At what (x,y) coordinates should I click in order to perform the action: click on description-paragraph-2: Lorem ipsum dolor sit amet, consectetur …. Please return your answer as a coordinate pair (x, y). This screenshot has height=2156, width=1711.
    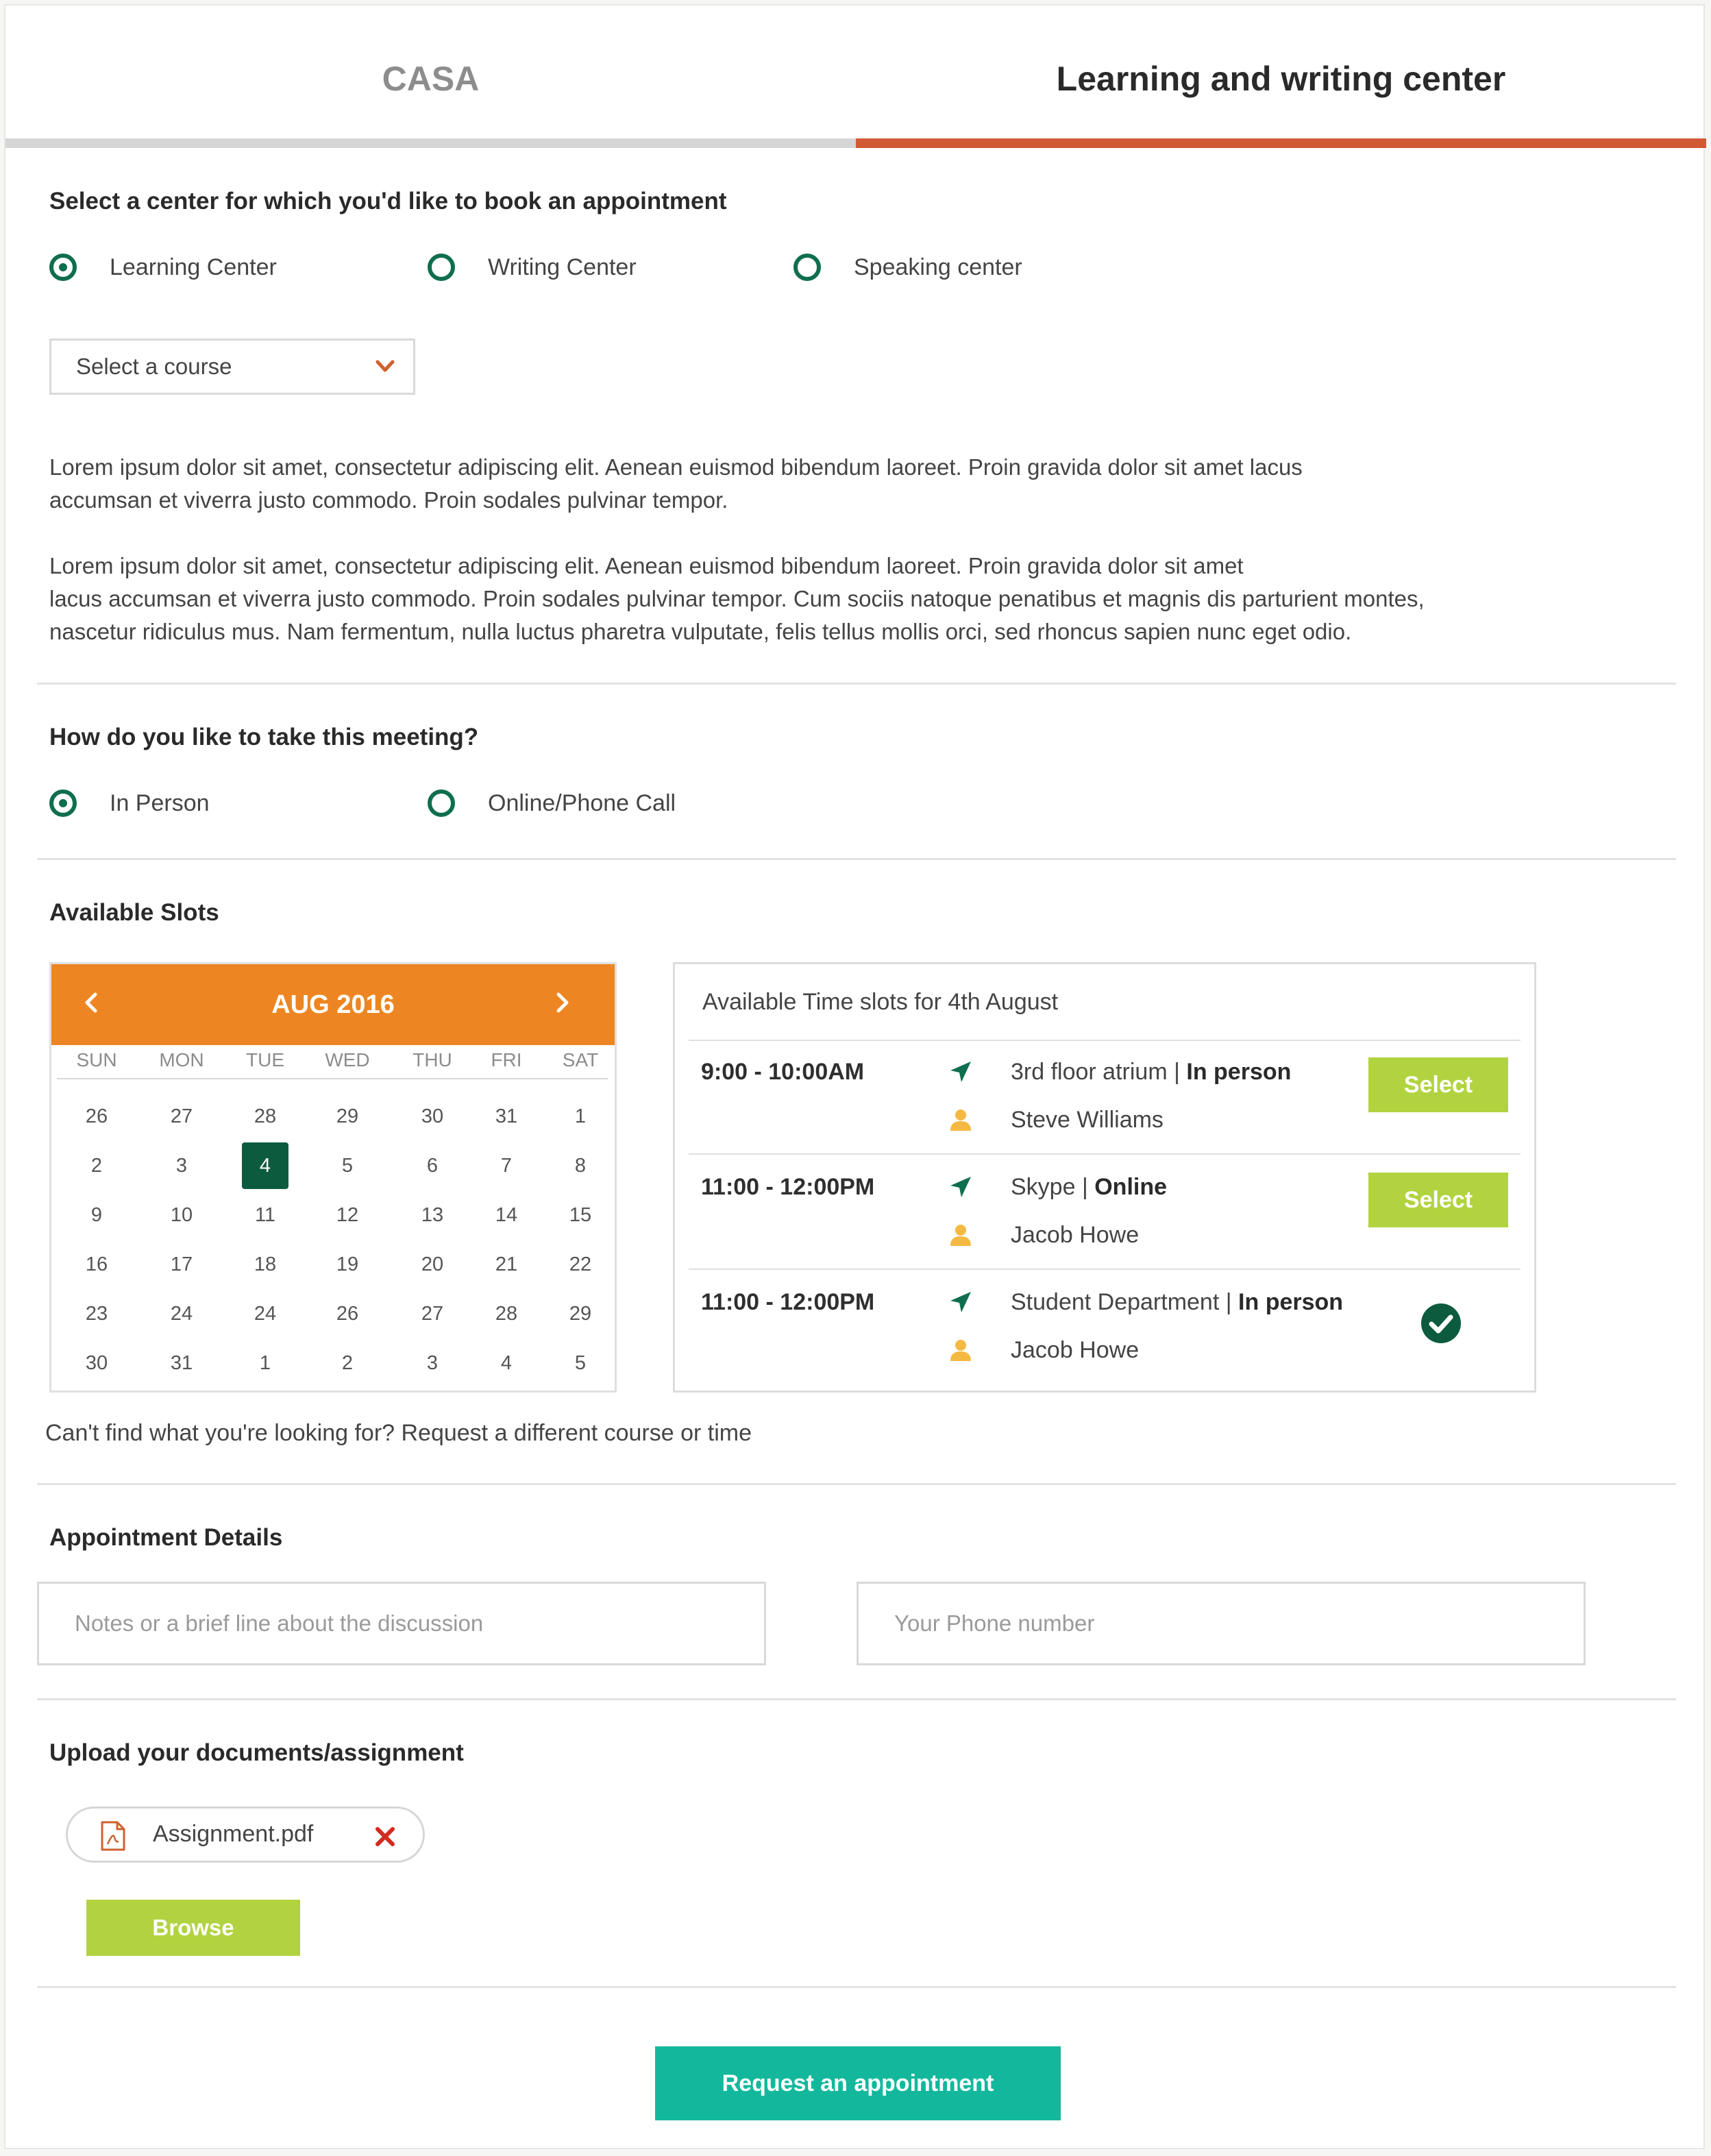
    Looking at the image, I should click on (803, 599).